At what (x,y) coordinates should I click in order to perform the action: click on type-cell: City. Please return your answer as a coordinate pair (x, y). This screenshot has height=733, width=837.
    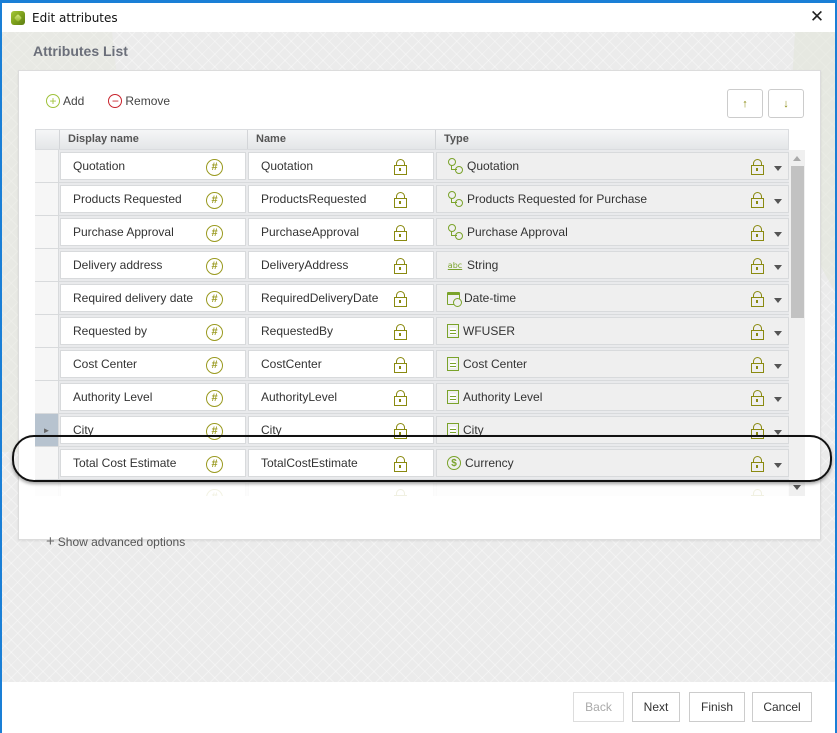
    Looking at the image, I should click on (612, 430).